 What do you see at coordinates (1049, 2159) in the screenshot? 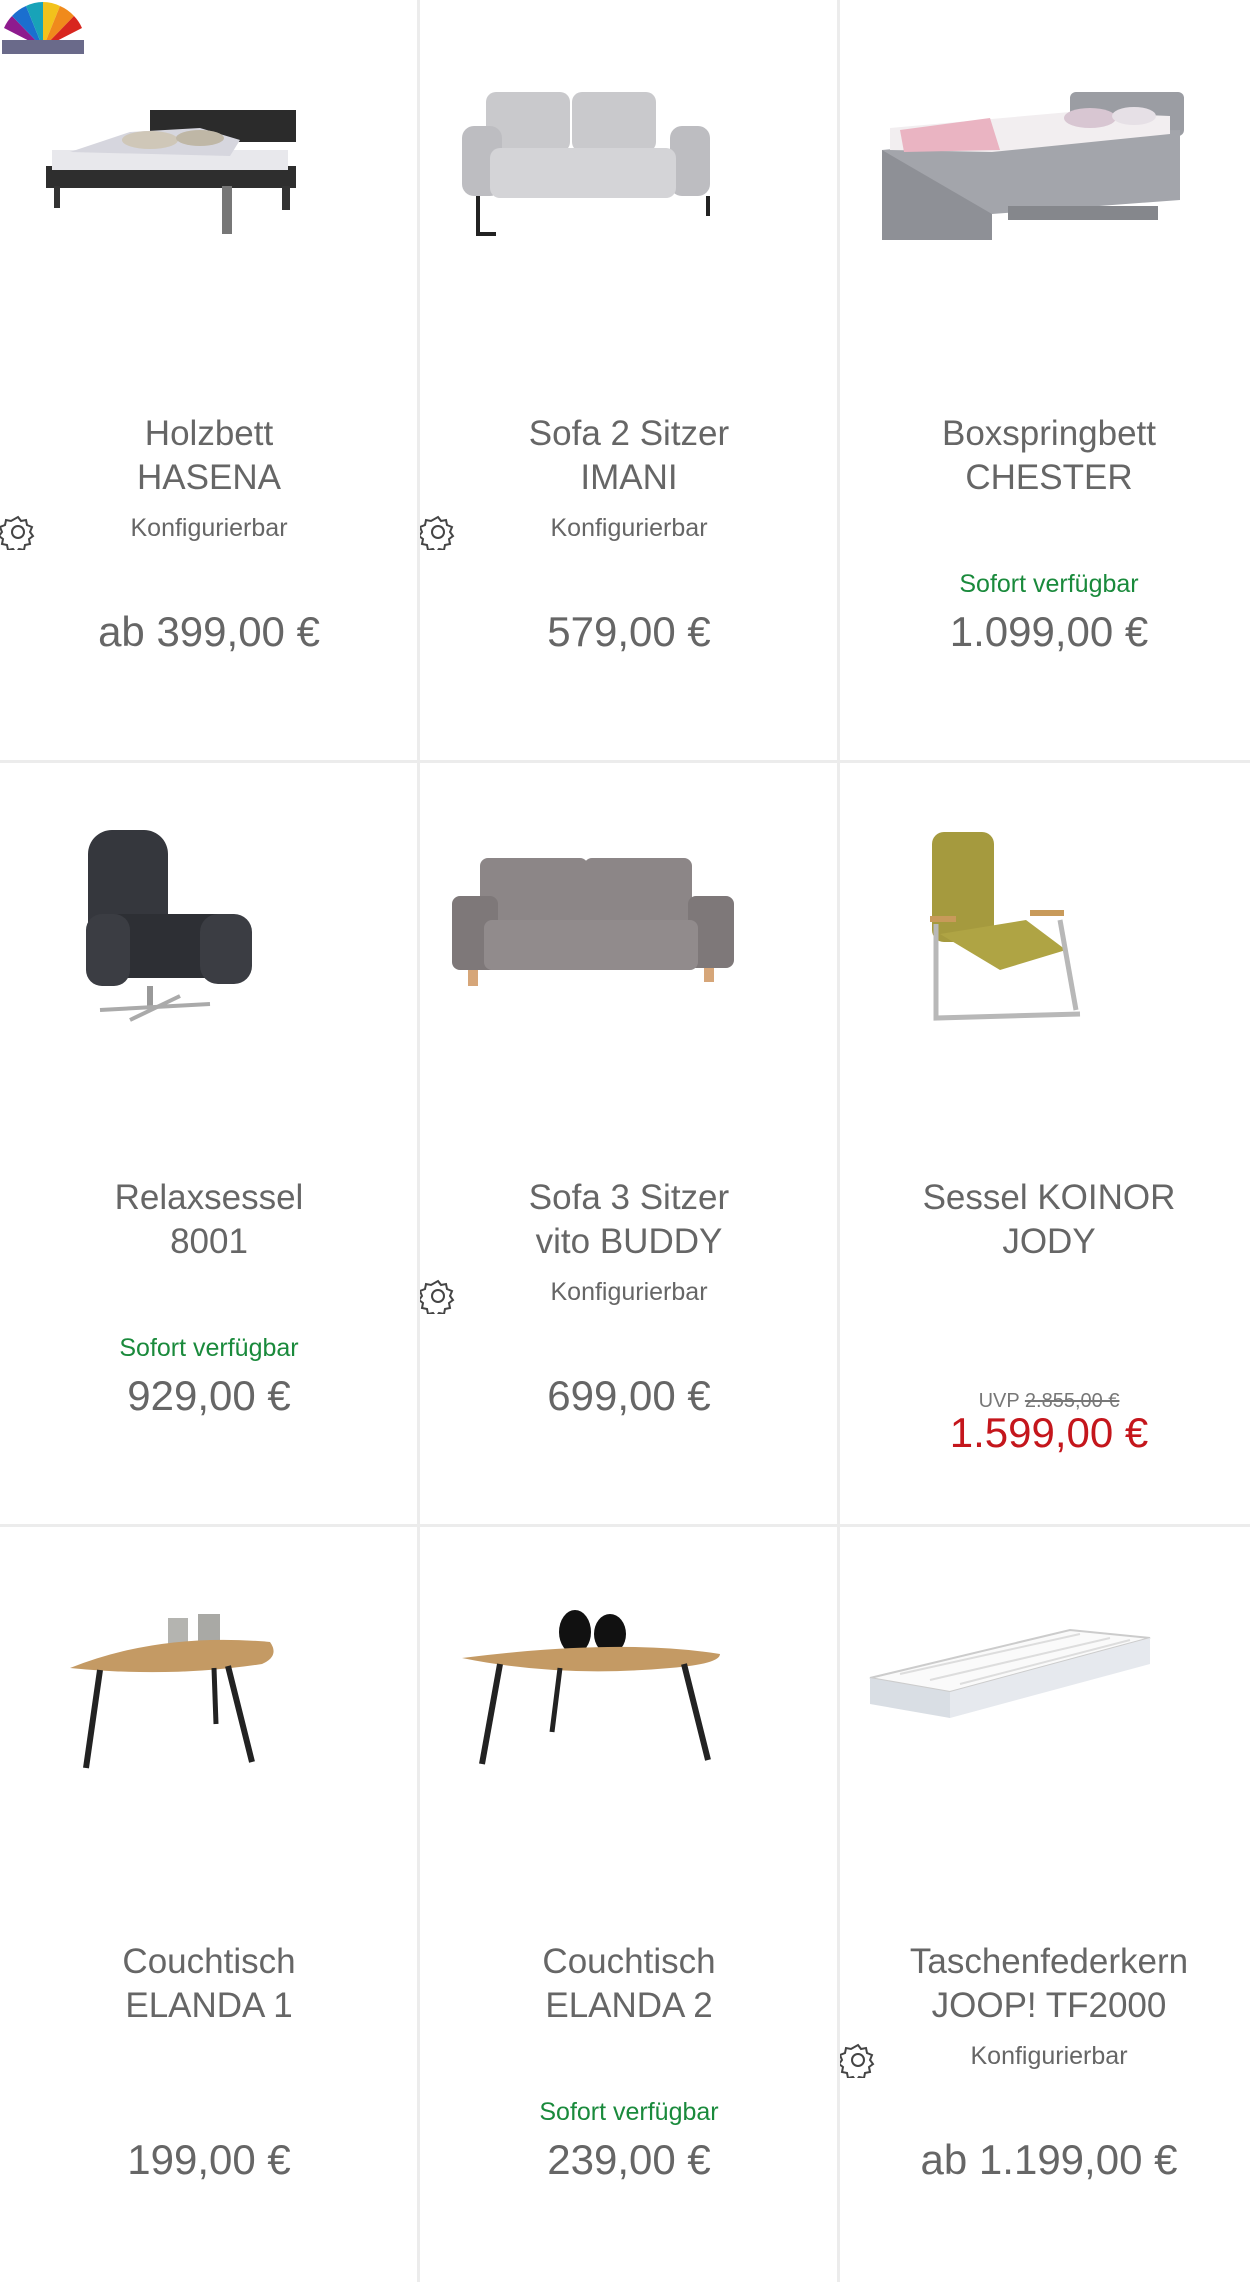
I see `product-price: ab 1.199,00 €` at bounding box center [1049, 2159].